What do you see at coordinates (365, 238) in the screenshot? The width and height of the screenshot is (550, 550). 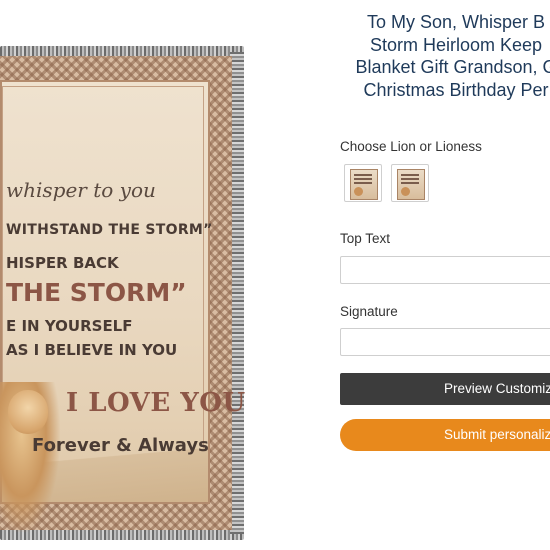 I see `top-text-label: Top Text` at bounding box center [365, 238].